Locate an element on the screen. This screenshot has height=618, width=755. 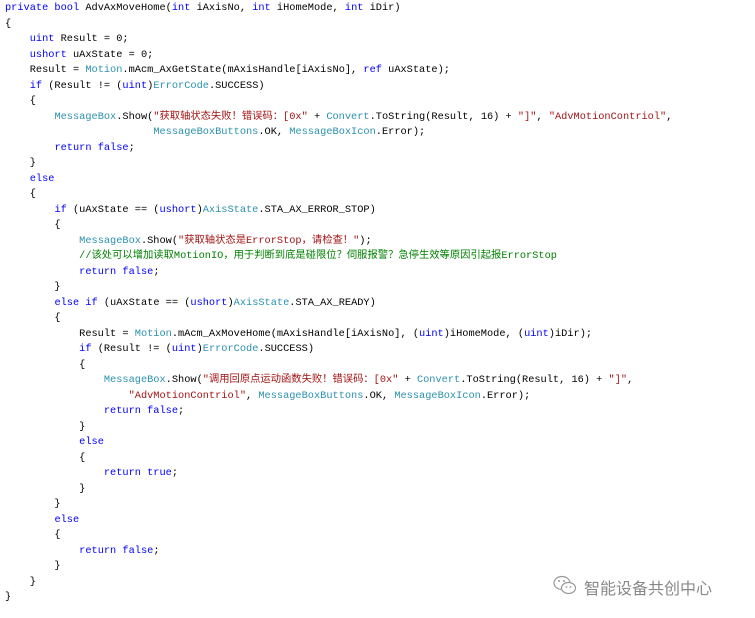
code-text: .Error); is located at coordinates (505, 395).